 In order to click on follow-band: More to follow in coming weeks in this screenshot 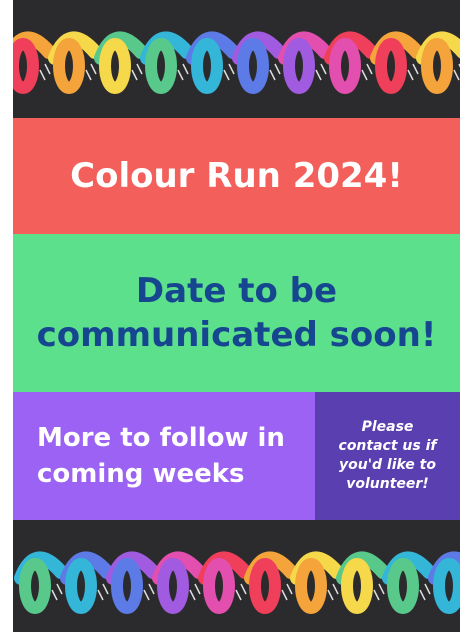, I will do `click(164, 456)`.